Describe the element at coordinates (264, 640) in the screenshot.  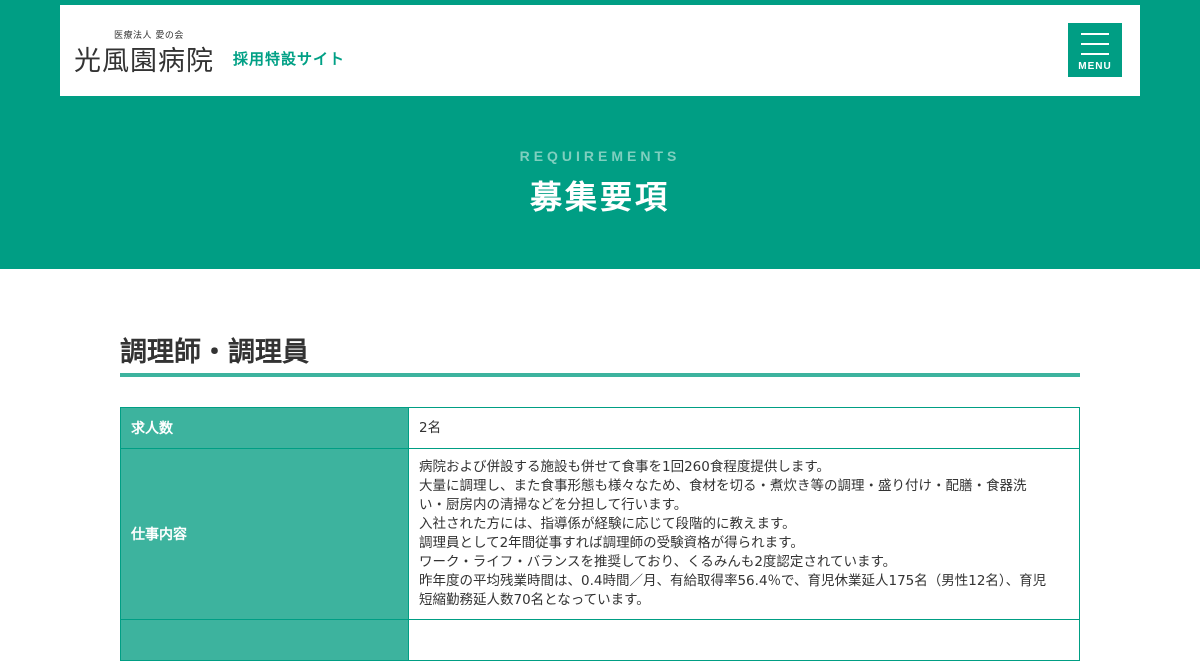
I see `row-label-next` at that location.